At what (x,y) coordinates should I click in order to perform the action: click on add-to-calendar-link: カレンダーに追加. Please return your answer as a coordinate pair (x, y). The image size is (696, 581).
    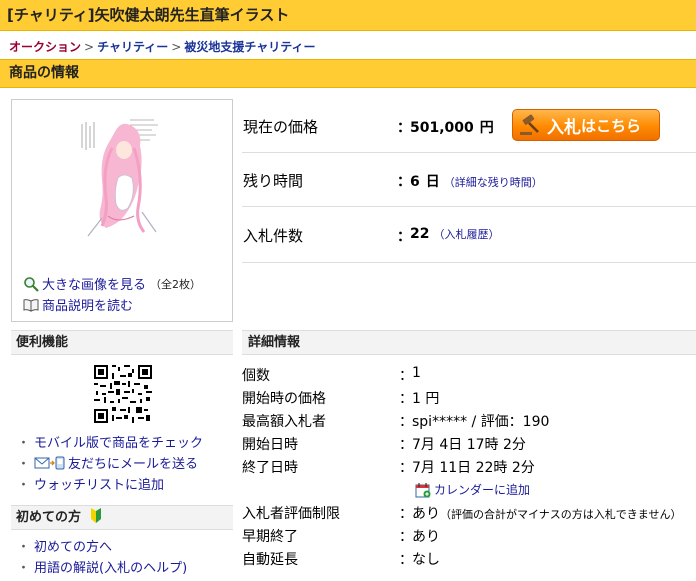
    Looking at the image, I should click on (472, 489).